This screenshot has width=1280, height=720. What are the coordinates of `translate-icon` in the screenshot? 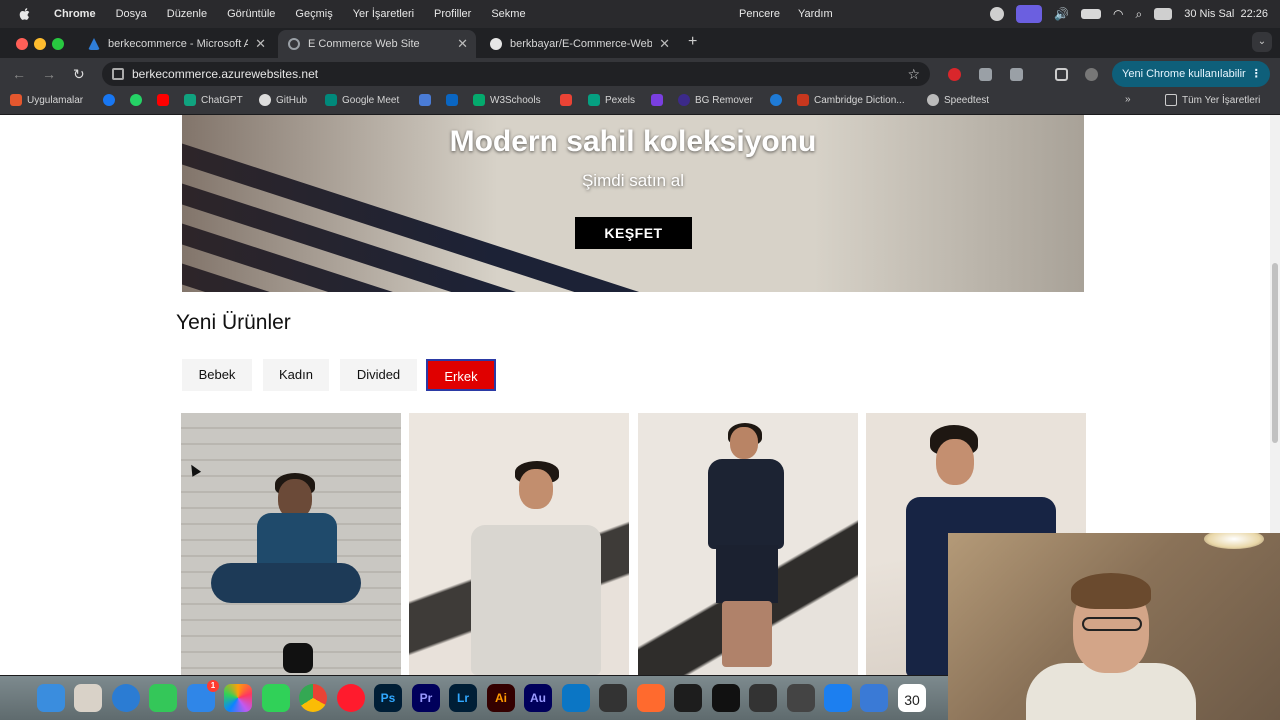 It's located at (425, 100).